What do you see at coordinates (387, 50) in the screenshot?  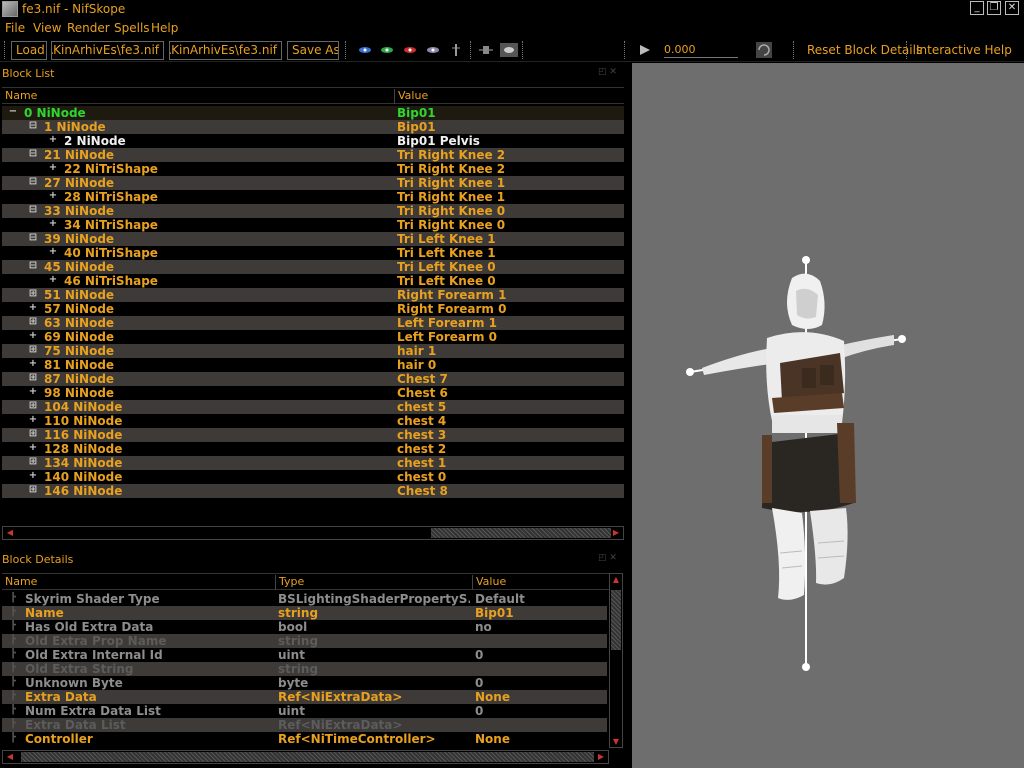 I see `green-eye-icon` at bounding box center [387, 50].